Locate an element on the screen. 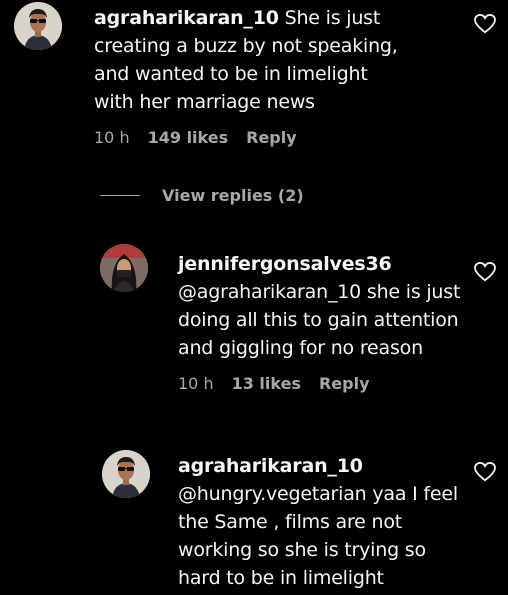 This screenshot has width=508, height=595. comment-meta: 10 h 149 likes Reply is located at coordinates (253, 137).